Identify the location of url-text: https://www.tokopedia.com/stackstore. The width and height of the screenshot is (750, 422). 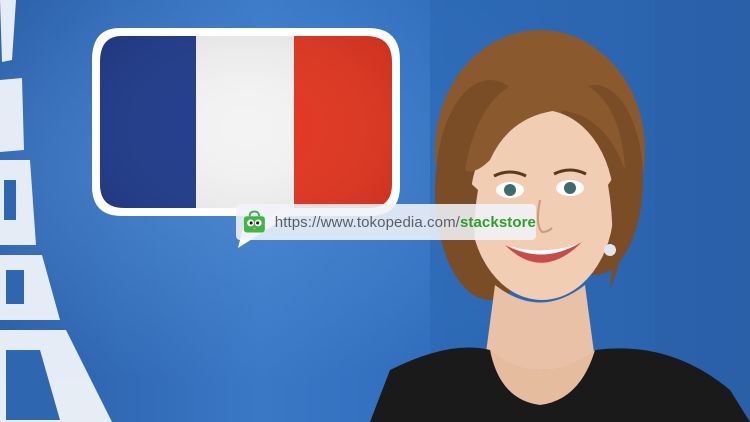
(405, 222).